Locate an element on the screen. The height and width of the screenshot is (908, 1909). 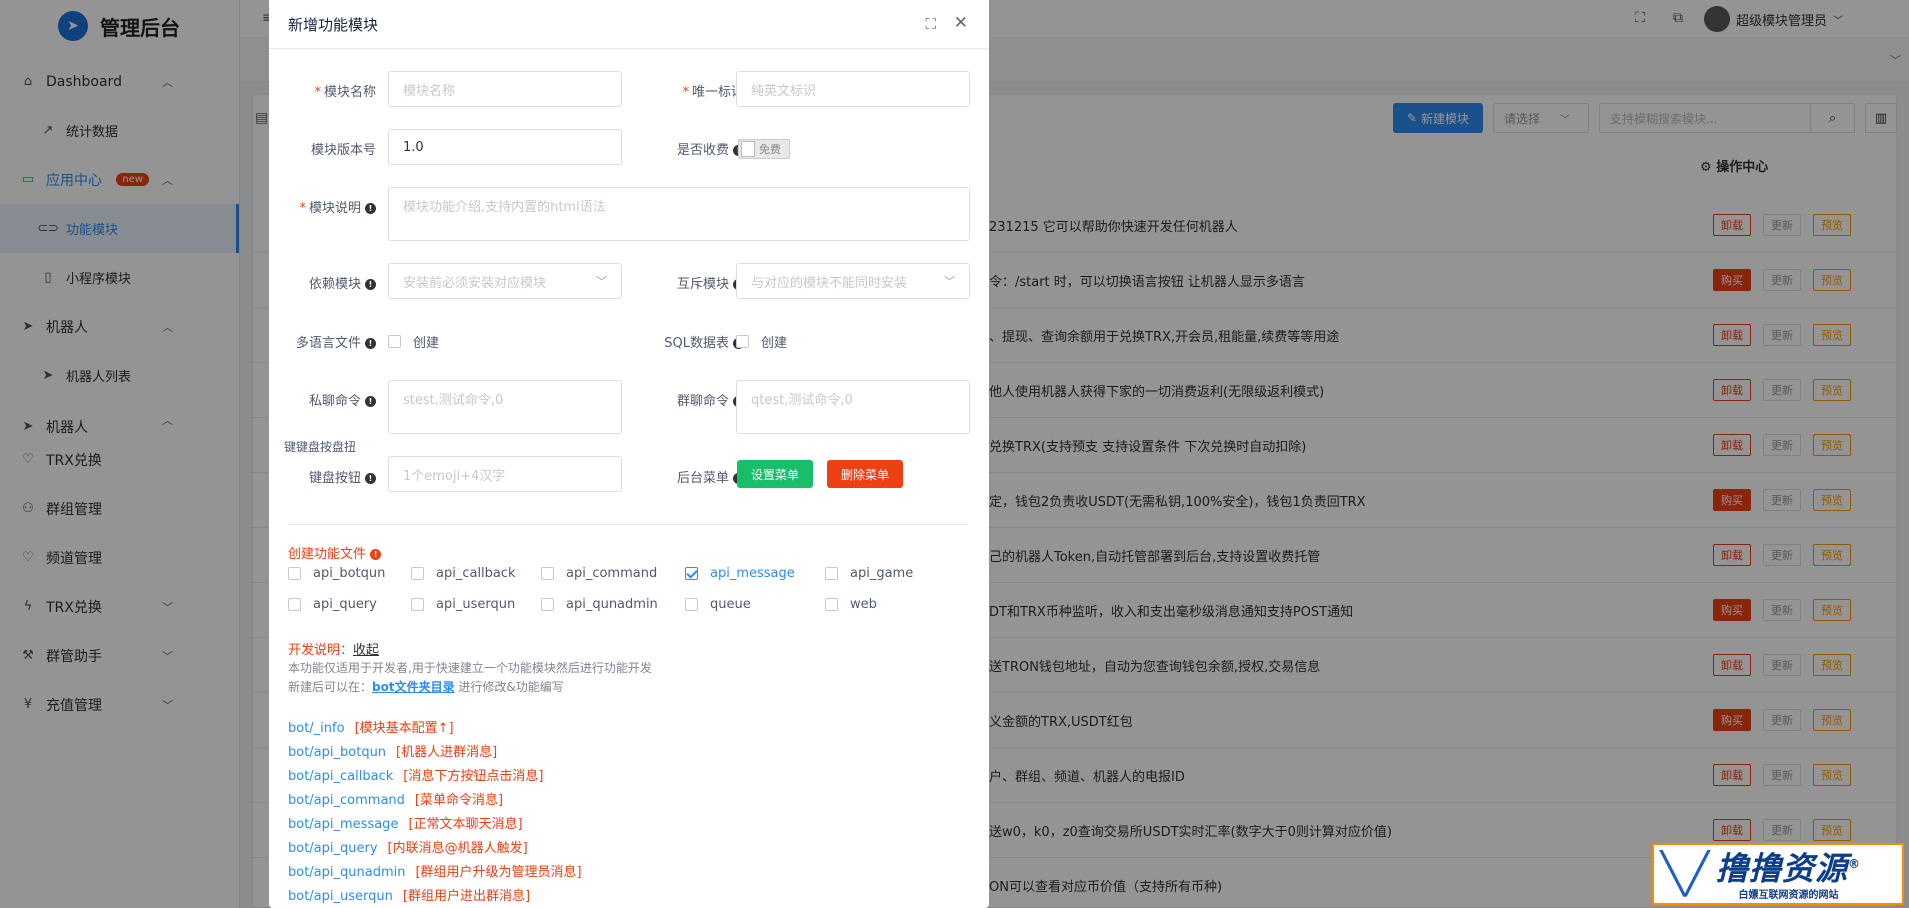
api-doc-line: bot/api_botqun [机器人进群消息] is located at coordinates (392, 750).